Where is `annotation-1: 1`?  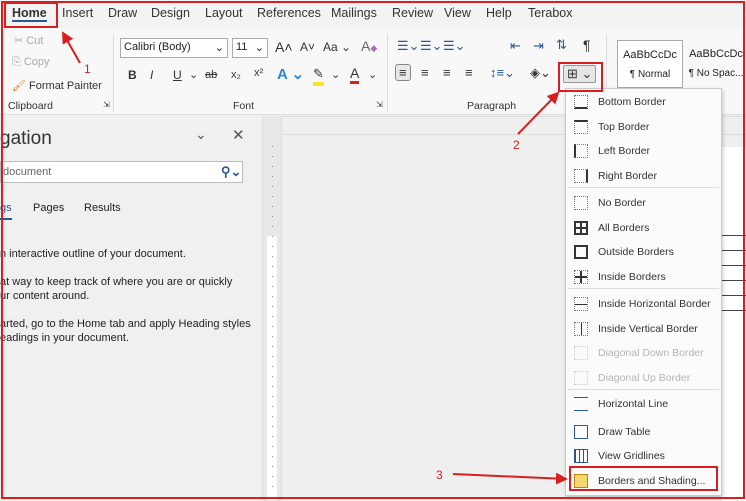
annotation-1: 1 is located at coordinates (87, 69).